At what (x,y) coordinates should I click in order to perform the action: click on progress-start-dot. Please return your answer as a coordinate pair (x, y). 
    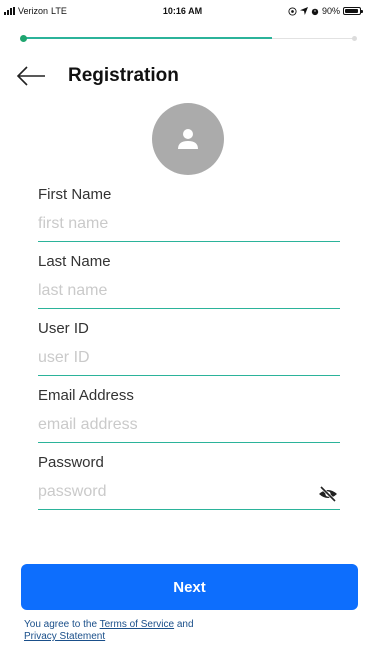
    Looking at the image, I should click on (23, 38).